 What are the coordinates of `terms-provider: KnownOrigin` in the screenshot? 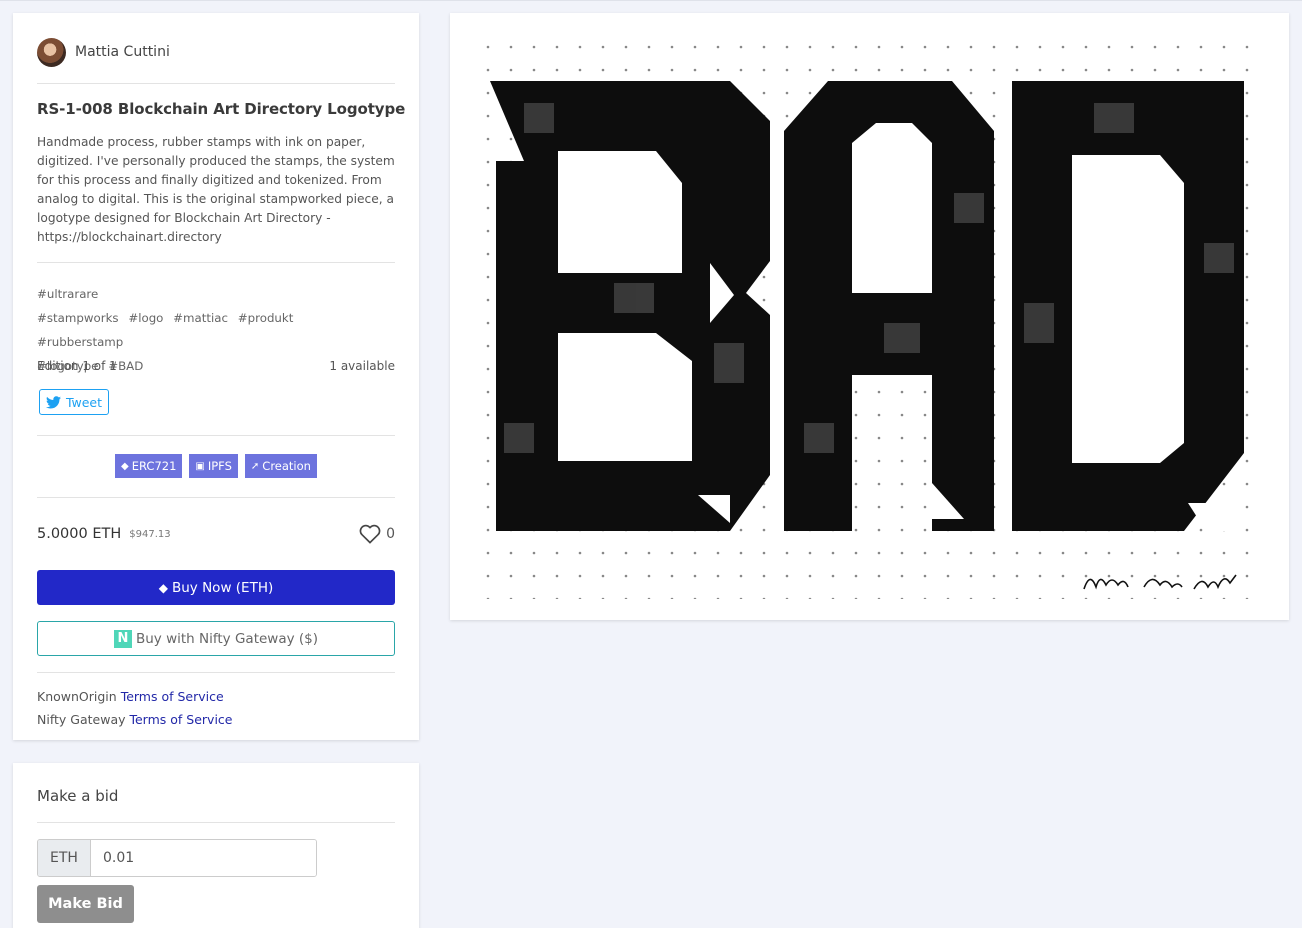 It's located at (77, 696).